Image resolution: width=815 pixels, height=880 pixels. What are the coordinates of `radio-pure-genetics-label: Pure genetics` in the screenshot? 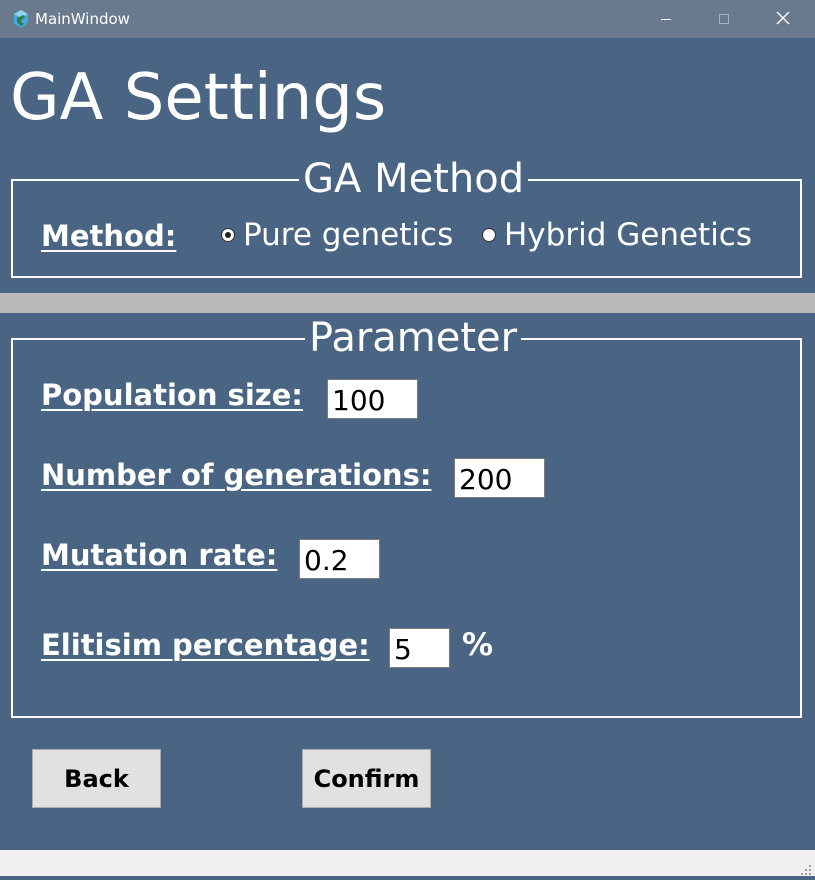 It's located at (348, 235).